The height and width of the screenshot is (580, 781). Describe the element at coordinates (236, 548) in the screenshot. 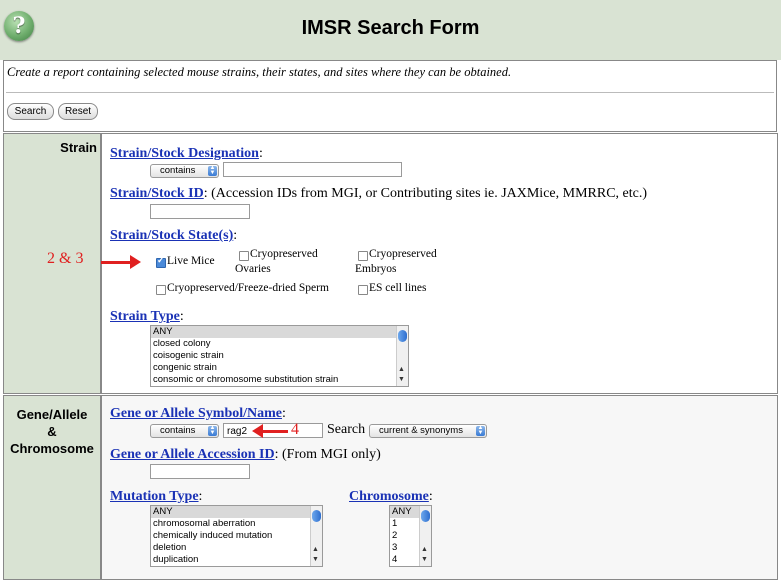

I see `list-item: deletion` at that location.